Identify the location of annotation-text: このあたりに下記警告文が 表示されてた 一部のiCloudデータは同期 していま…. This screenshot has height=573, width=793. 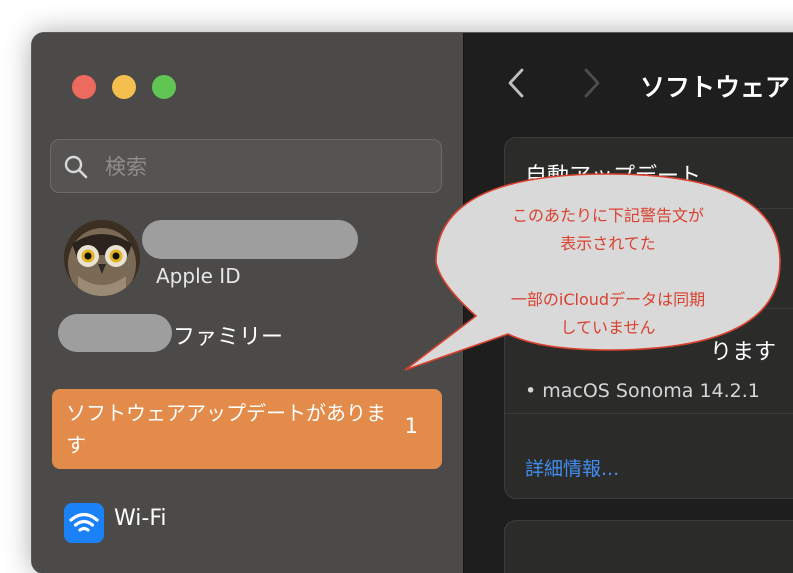
(608, 272).